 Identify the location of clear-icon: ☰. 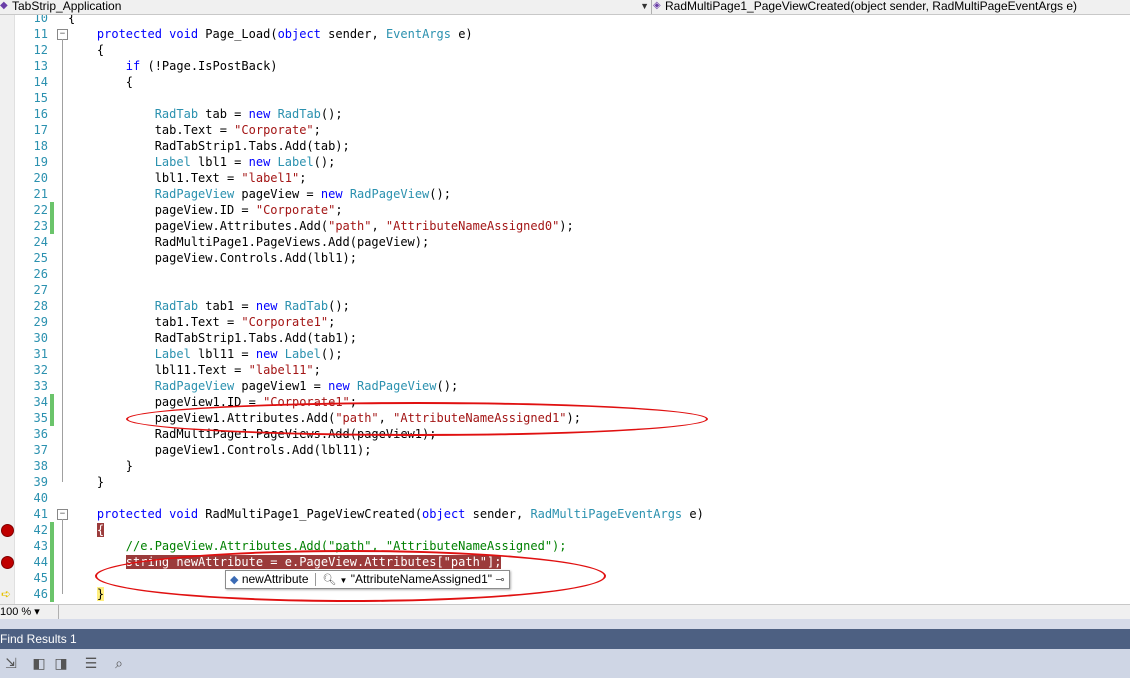
(91, 663).